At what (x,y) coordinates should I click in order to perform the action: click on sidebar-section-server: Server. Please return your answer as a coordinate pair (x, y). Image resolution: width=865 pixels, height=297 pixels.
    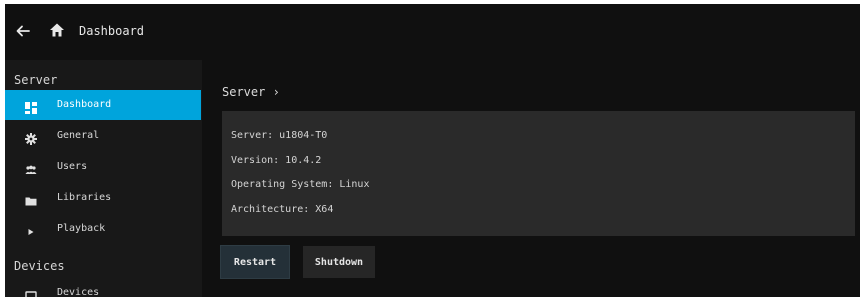
    Looking at the image, I should click on (36, 80).